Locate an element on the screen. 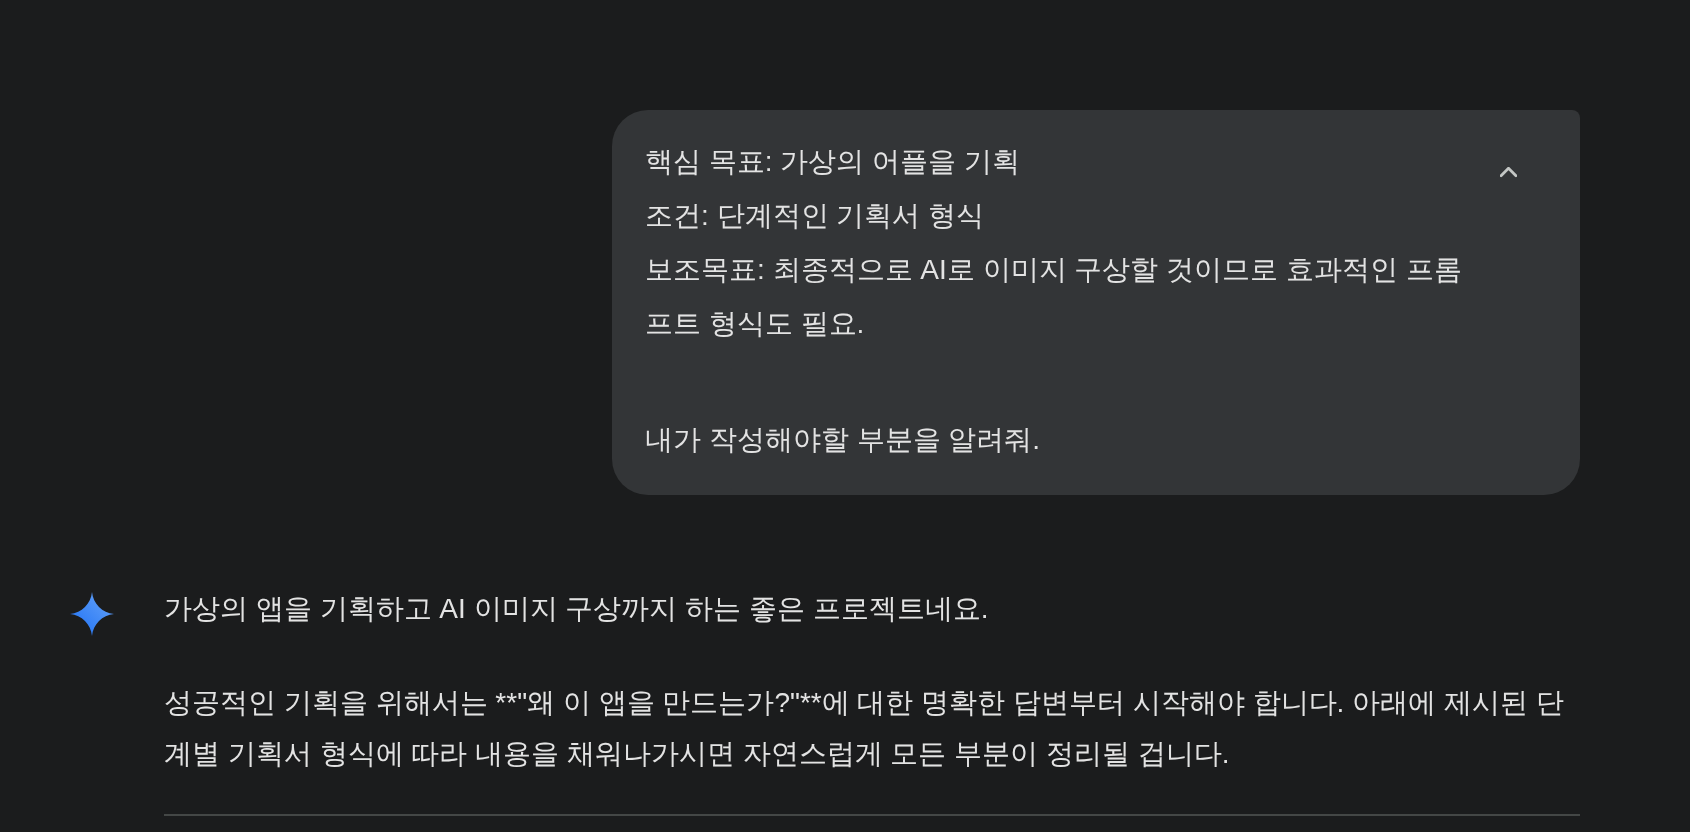 Image resolution: width=1690 pixels, height=832 pixels. sparkle-icon is located at coordinates (92, 614).